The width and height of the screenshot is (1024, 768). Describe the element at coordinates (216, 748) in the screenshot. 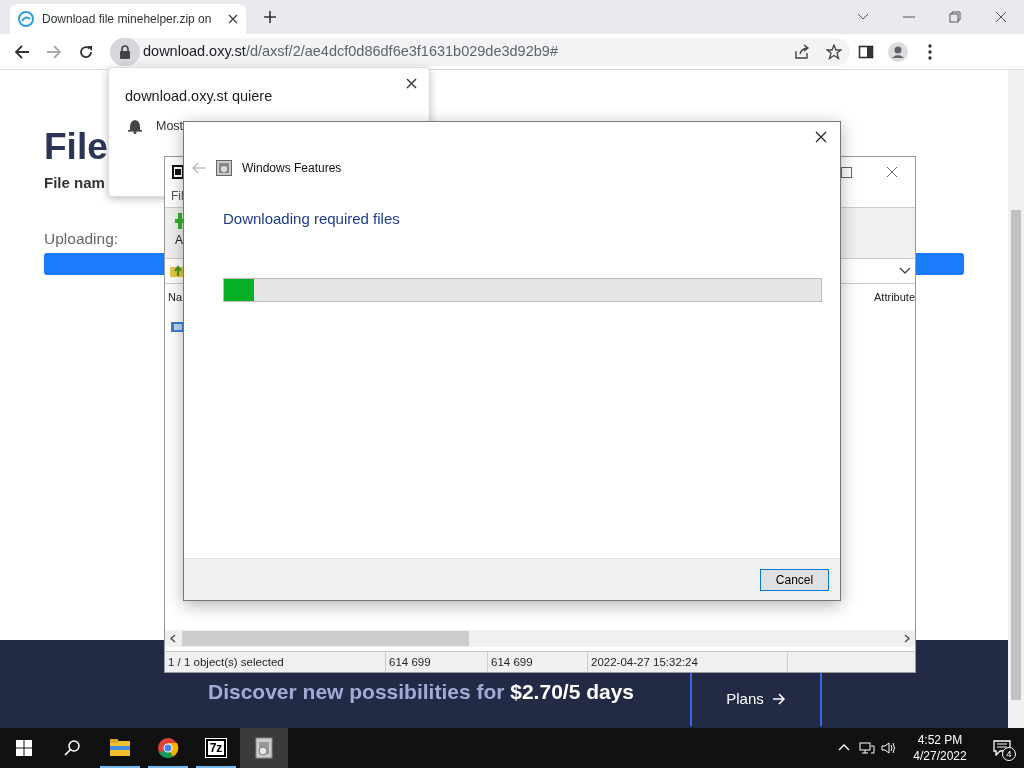

I see `taskbar-app: 7z` at that location.